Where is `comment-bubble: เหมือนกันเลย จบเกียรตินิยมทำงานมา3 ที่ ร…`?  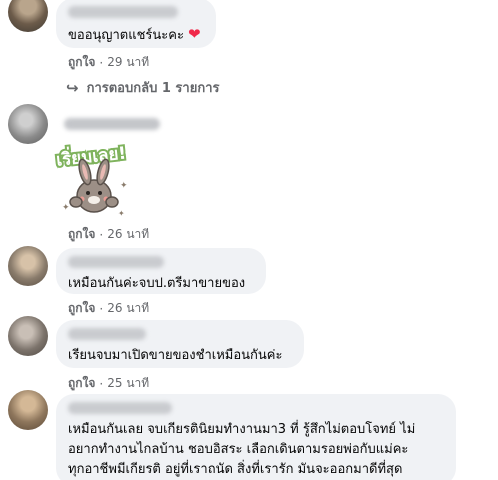 comment-bubble: เหมือนกันเลย จบเกียรตินิยมทำงานมา3 ที่ ร… is located at coordinates (256, 437).